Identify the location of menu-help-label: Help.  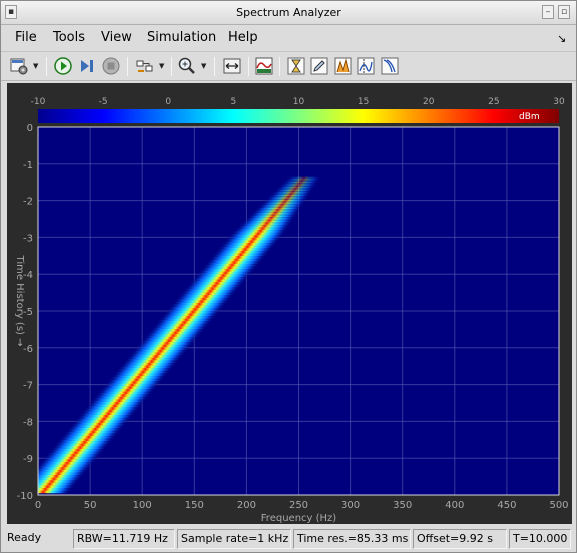
(243, 37).